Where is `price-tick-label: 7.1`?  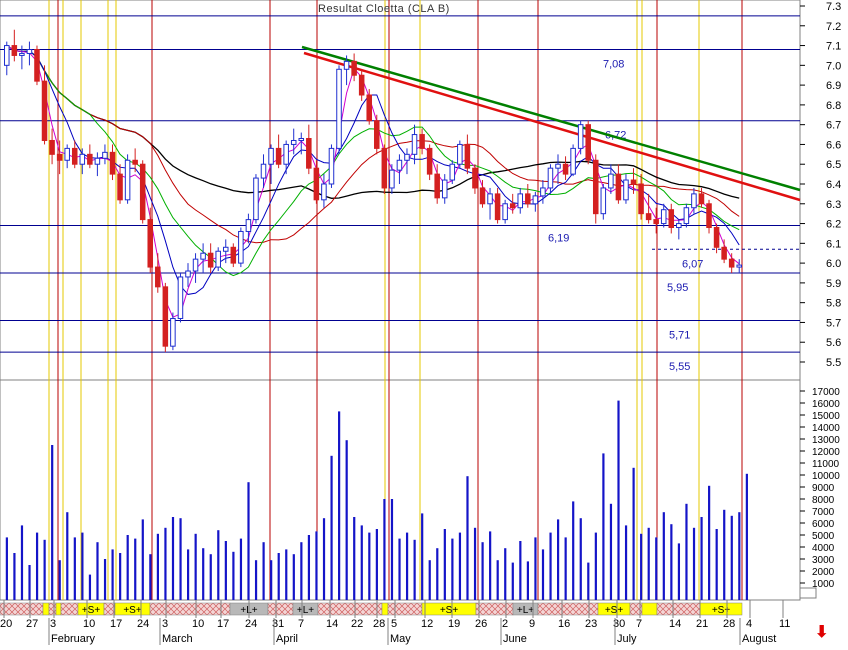 price-tick-label: 7.1 is located at coordinates (833, 47).